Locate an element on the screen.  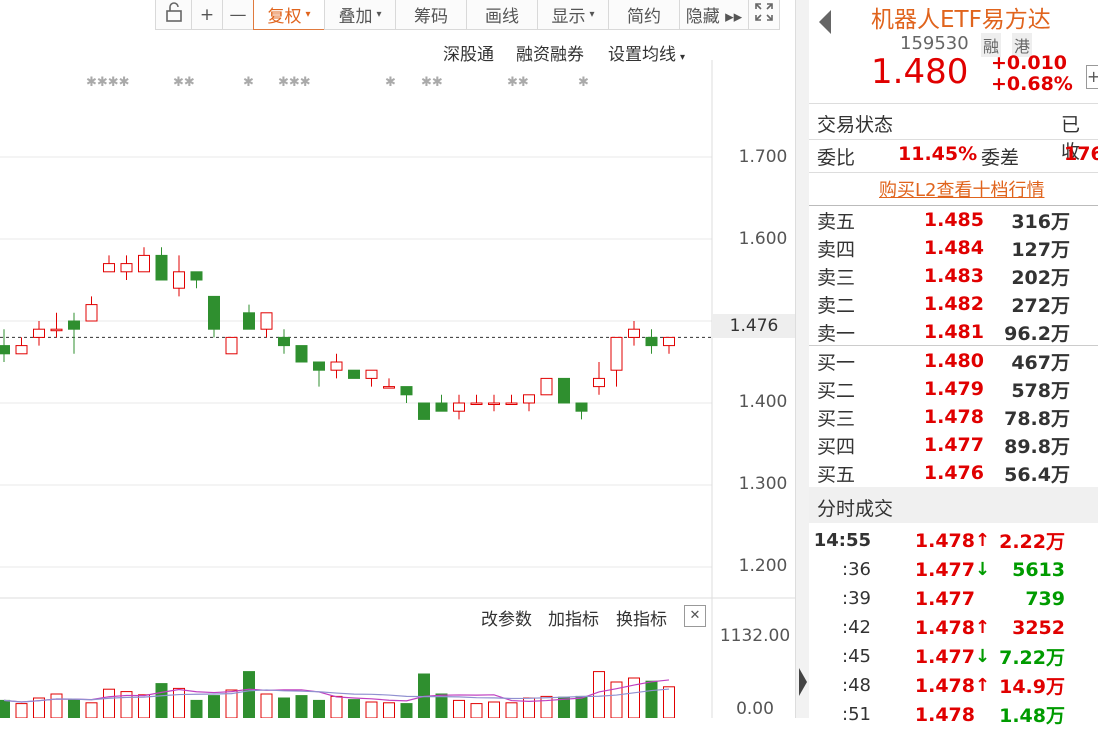
ask-level-label: 卖一 is located at coordinates (836, 333).